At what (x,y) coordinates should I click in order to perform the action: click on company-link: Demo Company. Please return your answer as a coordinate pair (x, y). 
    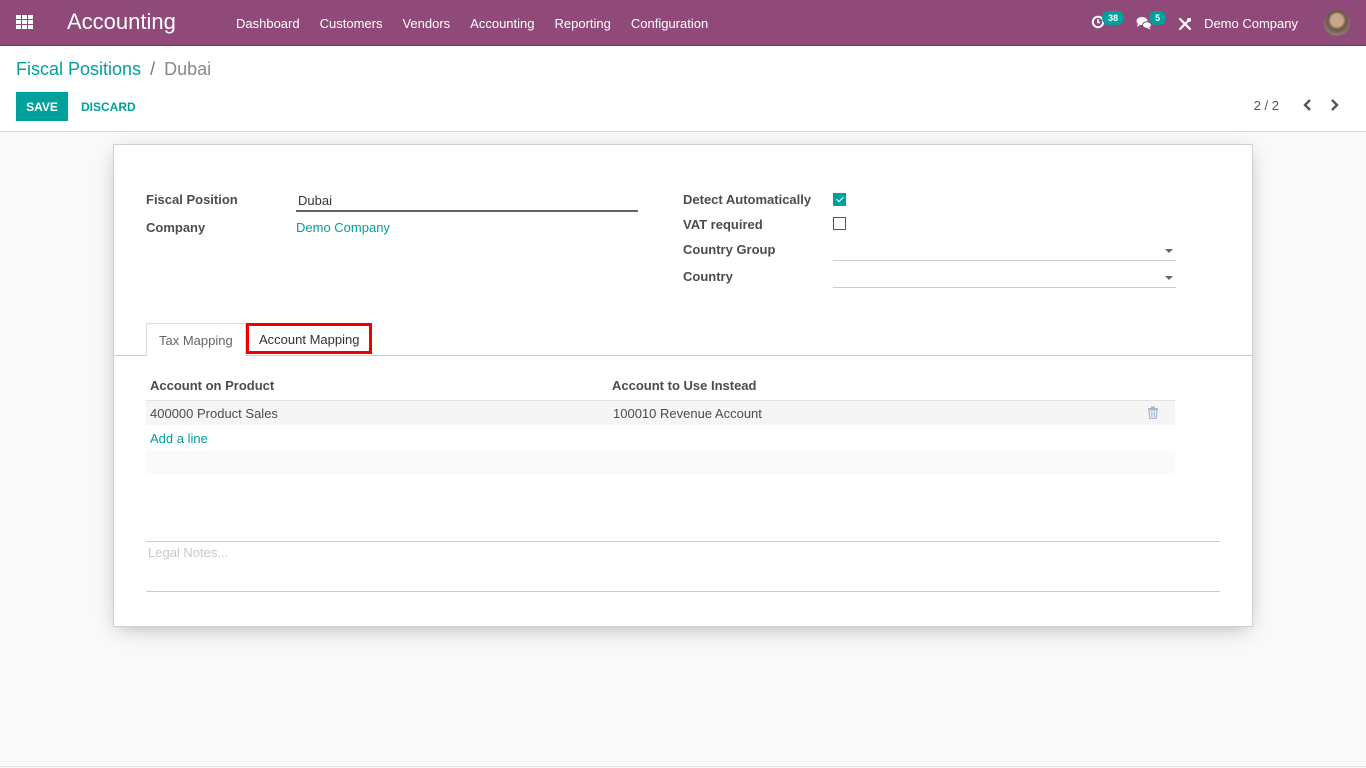
    Looking at the image, I should click on (343, 227).